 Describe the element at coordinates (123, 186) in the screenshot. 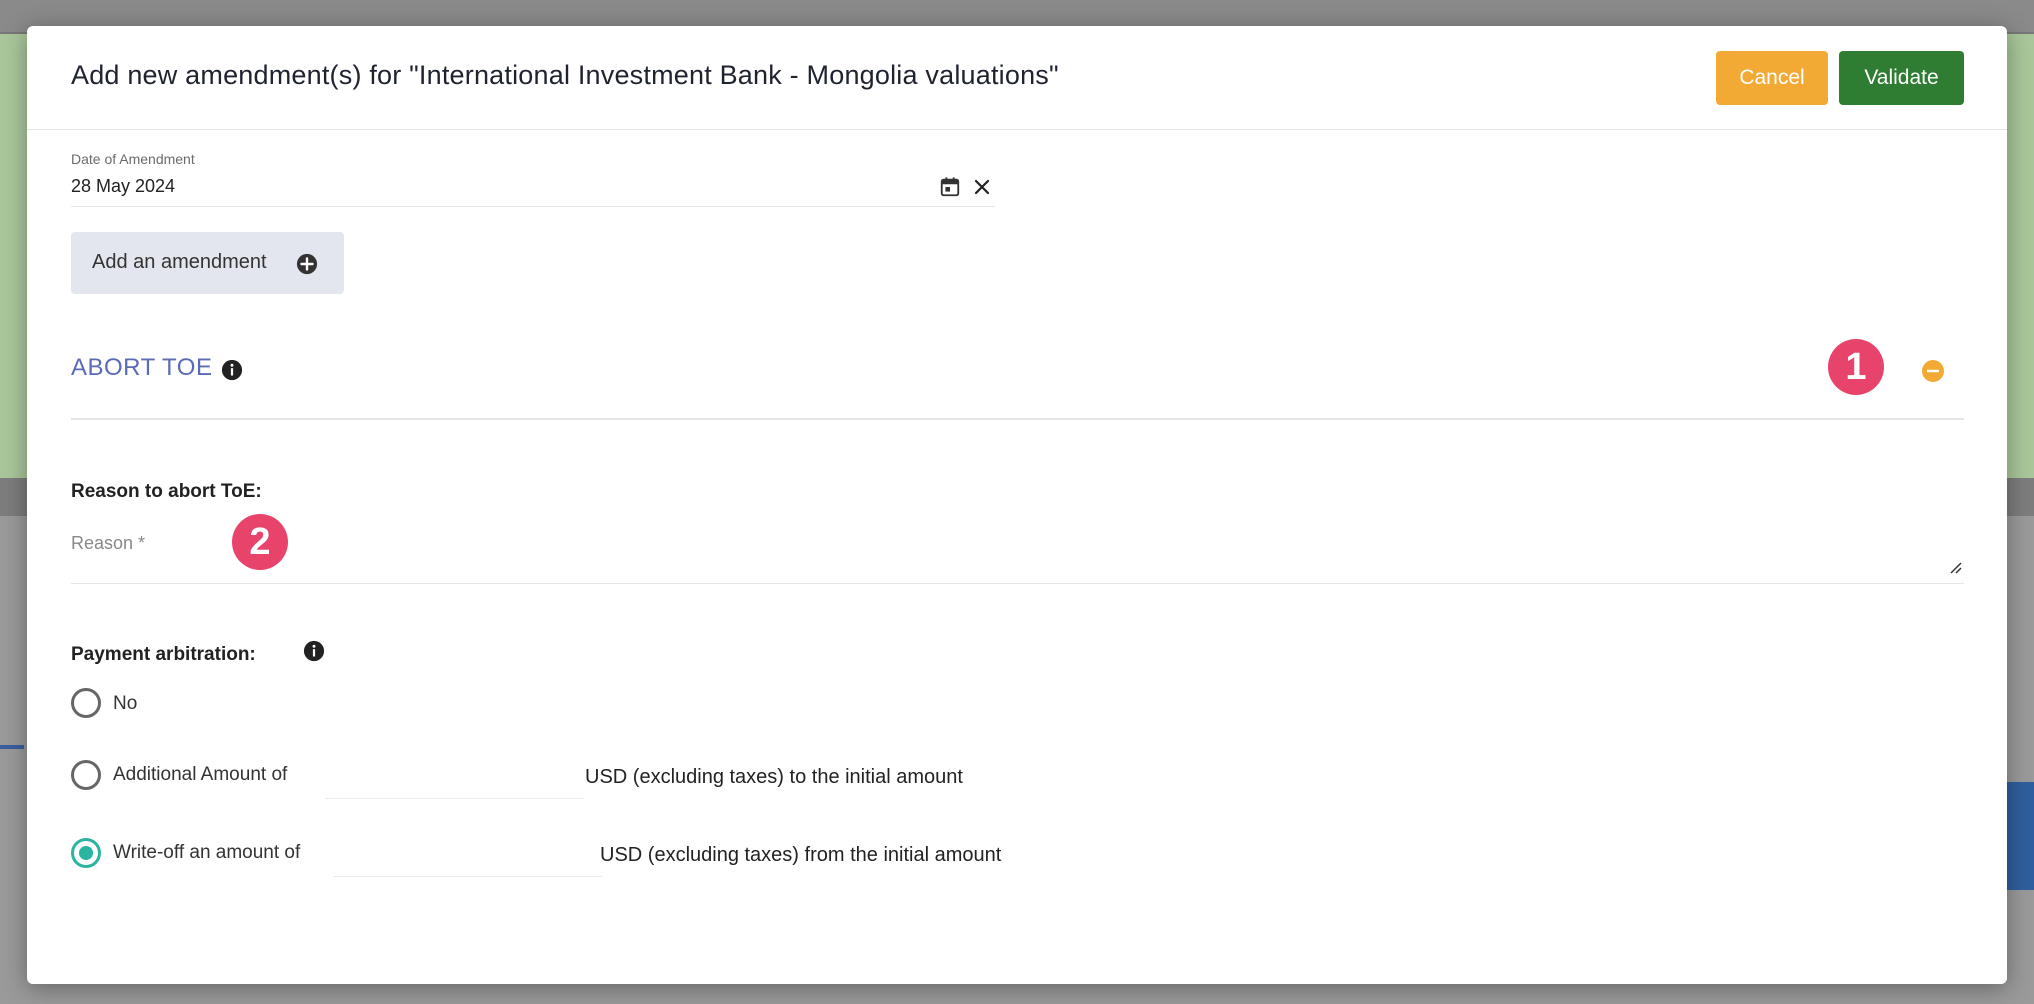

I see `date-field-value: 28 May 2024` at that location.